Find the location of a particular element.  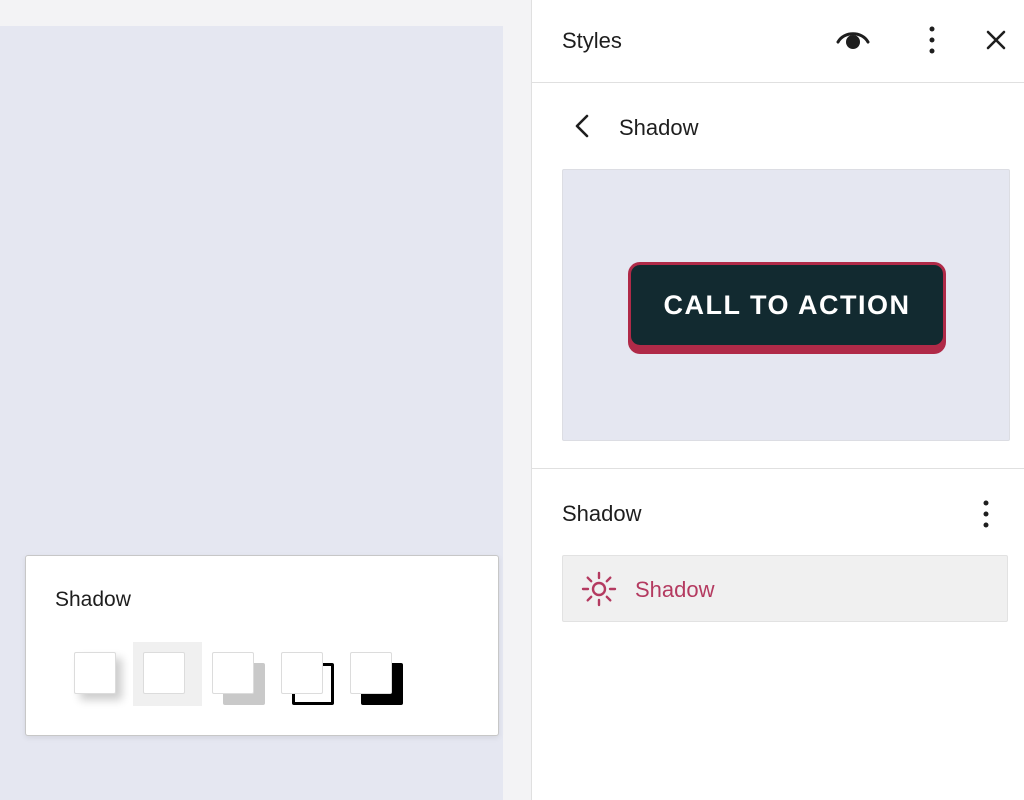

sun-icon is located at coordinates (599, 589).